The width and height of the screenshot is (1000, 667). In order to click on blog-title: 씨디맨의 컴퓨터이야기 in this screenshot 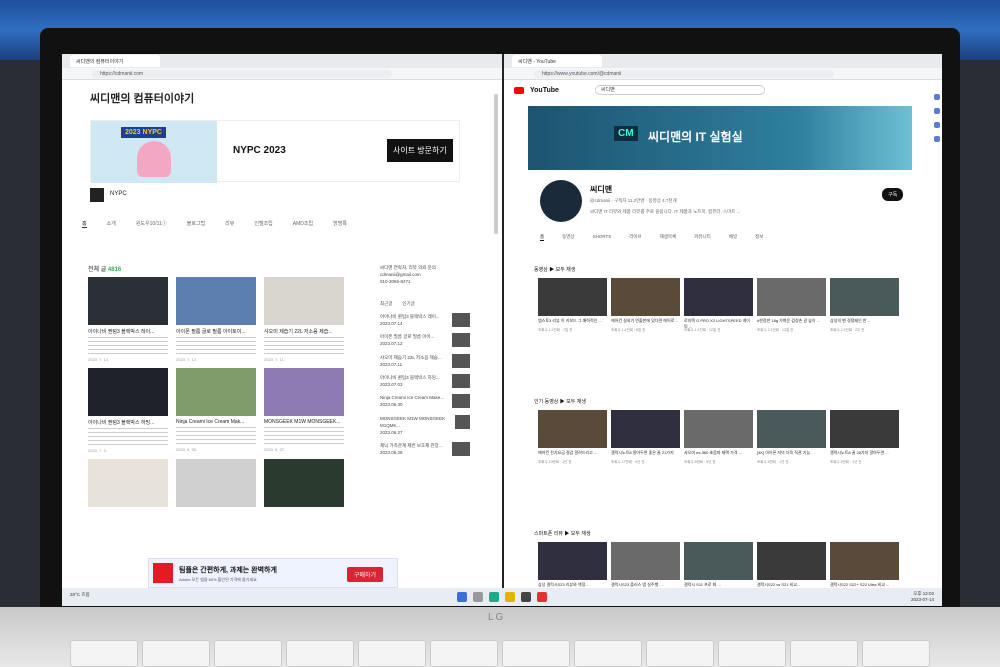, I will do `click(142, 98)`.